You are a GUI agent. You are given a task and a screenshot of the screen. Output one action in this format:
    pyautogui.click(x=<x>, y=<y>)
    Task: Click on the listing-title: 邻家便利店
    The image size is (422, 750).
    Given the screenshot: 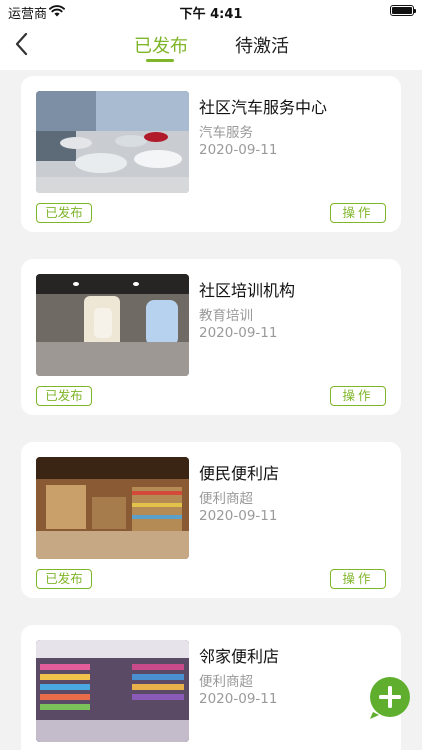 What is the action you would take?
    pyautogui.click(x=239, y=656)
    